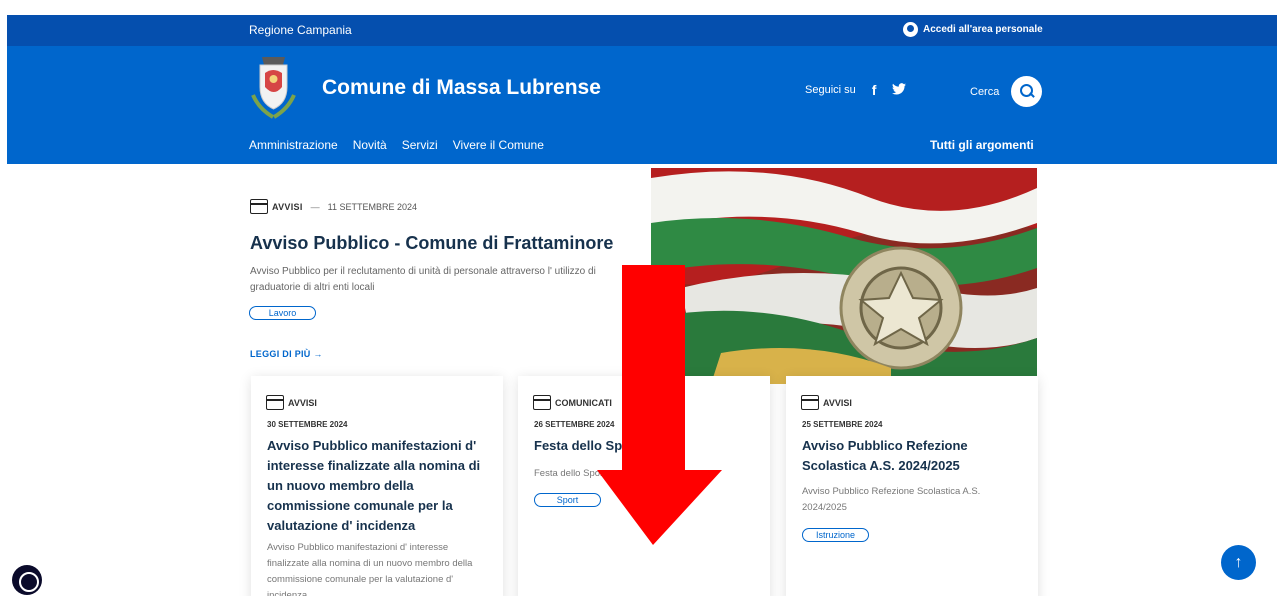 The width and height of the screenshot is (1277, 596). What do you see at coordinates (287, 207) in the screenshot?
I see `hero-category-label: AVVISI` at bounding box center [287, 207].